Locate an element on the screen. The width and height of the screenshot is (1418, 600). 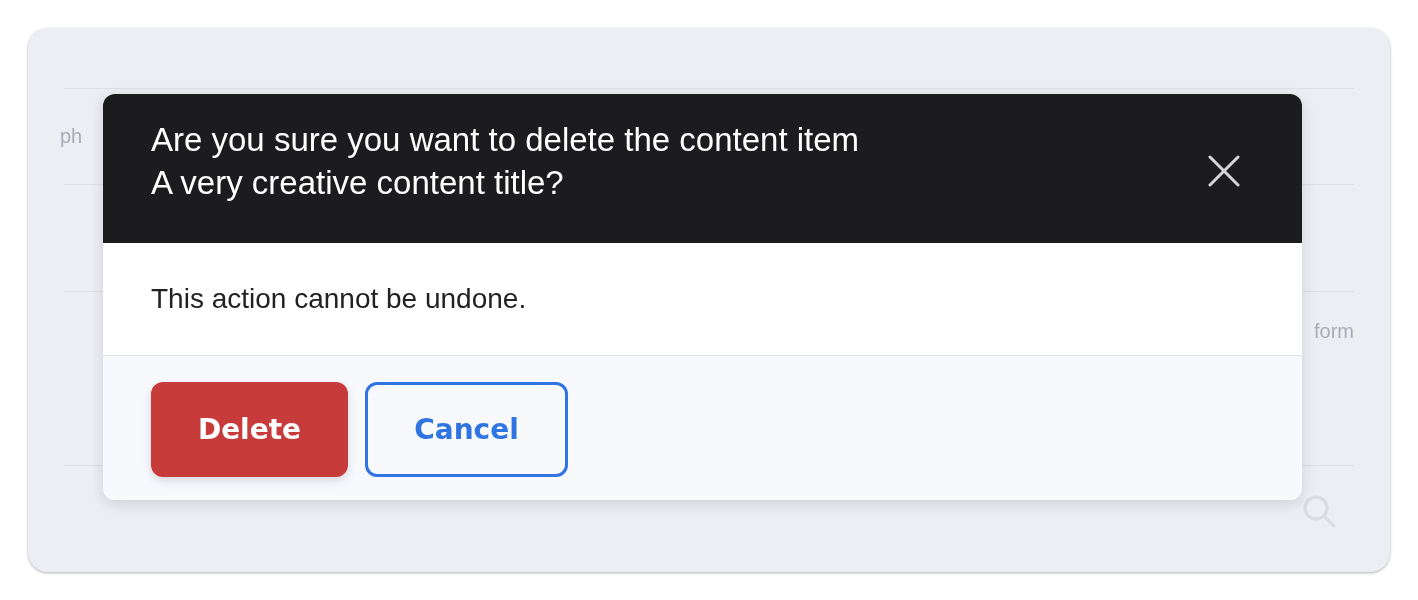
close-icon is located at coordinates (1224, 171).